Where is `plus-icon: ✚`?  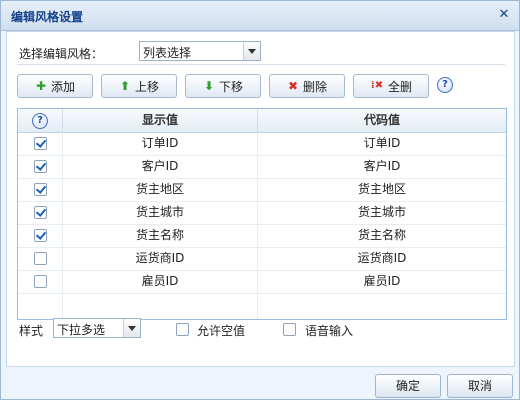
plus-icon: ✚ is located at coordinates (41, 86).